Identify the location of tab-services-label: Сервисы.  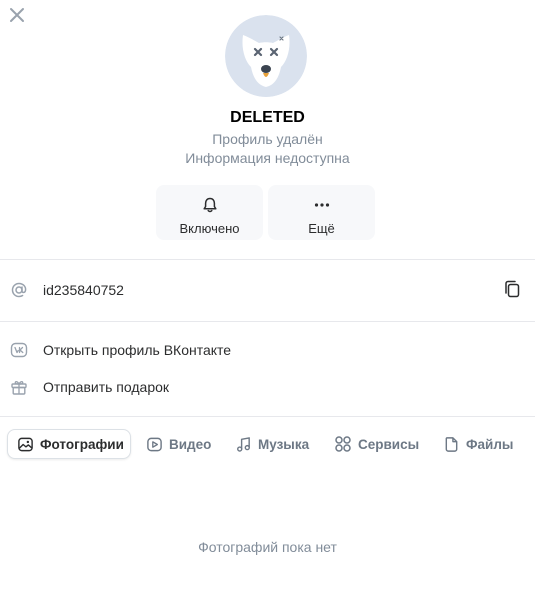
(389, 444).